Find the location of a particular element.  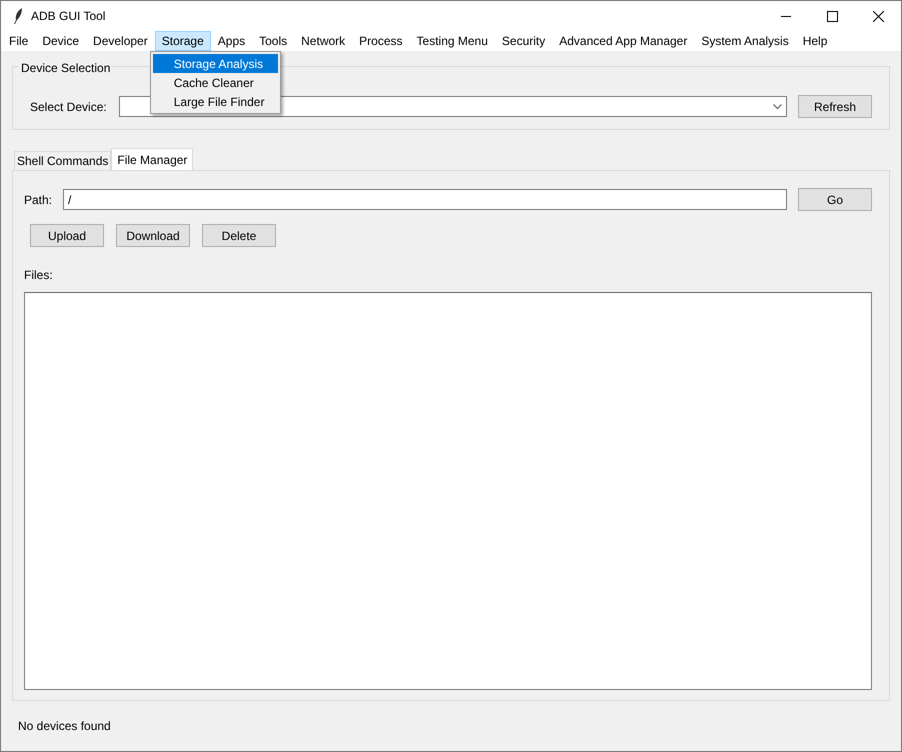

go-button: Go is located at coordinates (835, 199).